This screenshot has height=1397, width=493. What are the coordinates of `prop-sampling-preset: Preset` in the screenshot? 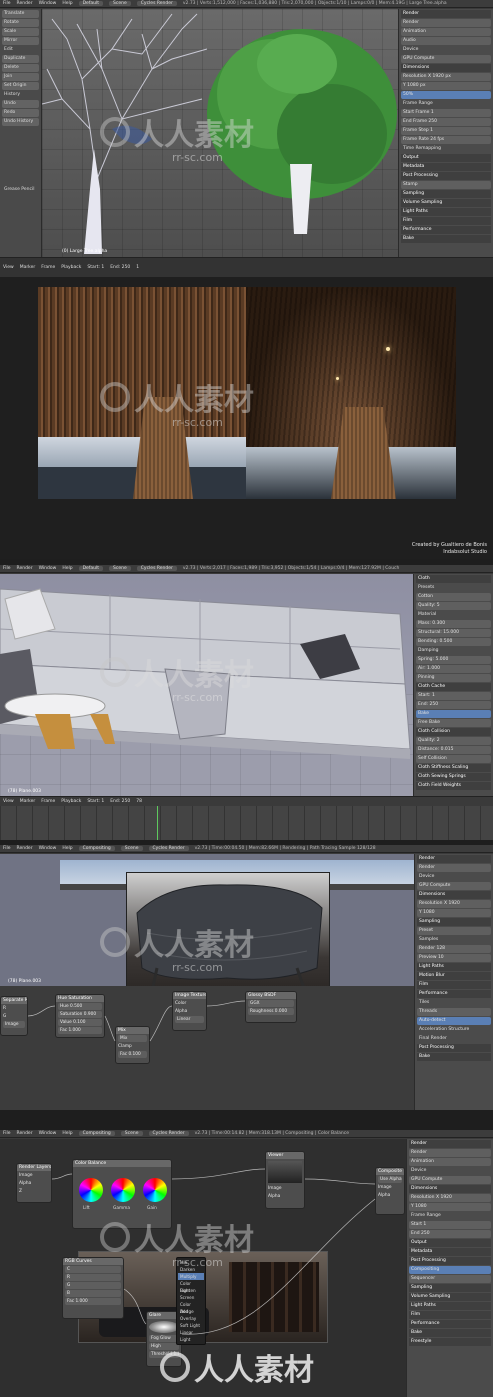 It's located at (454, 931).